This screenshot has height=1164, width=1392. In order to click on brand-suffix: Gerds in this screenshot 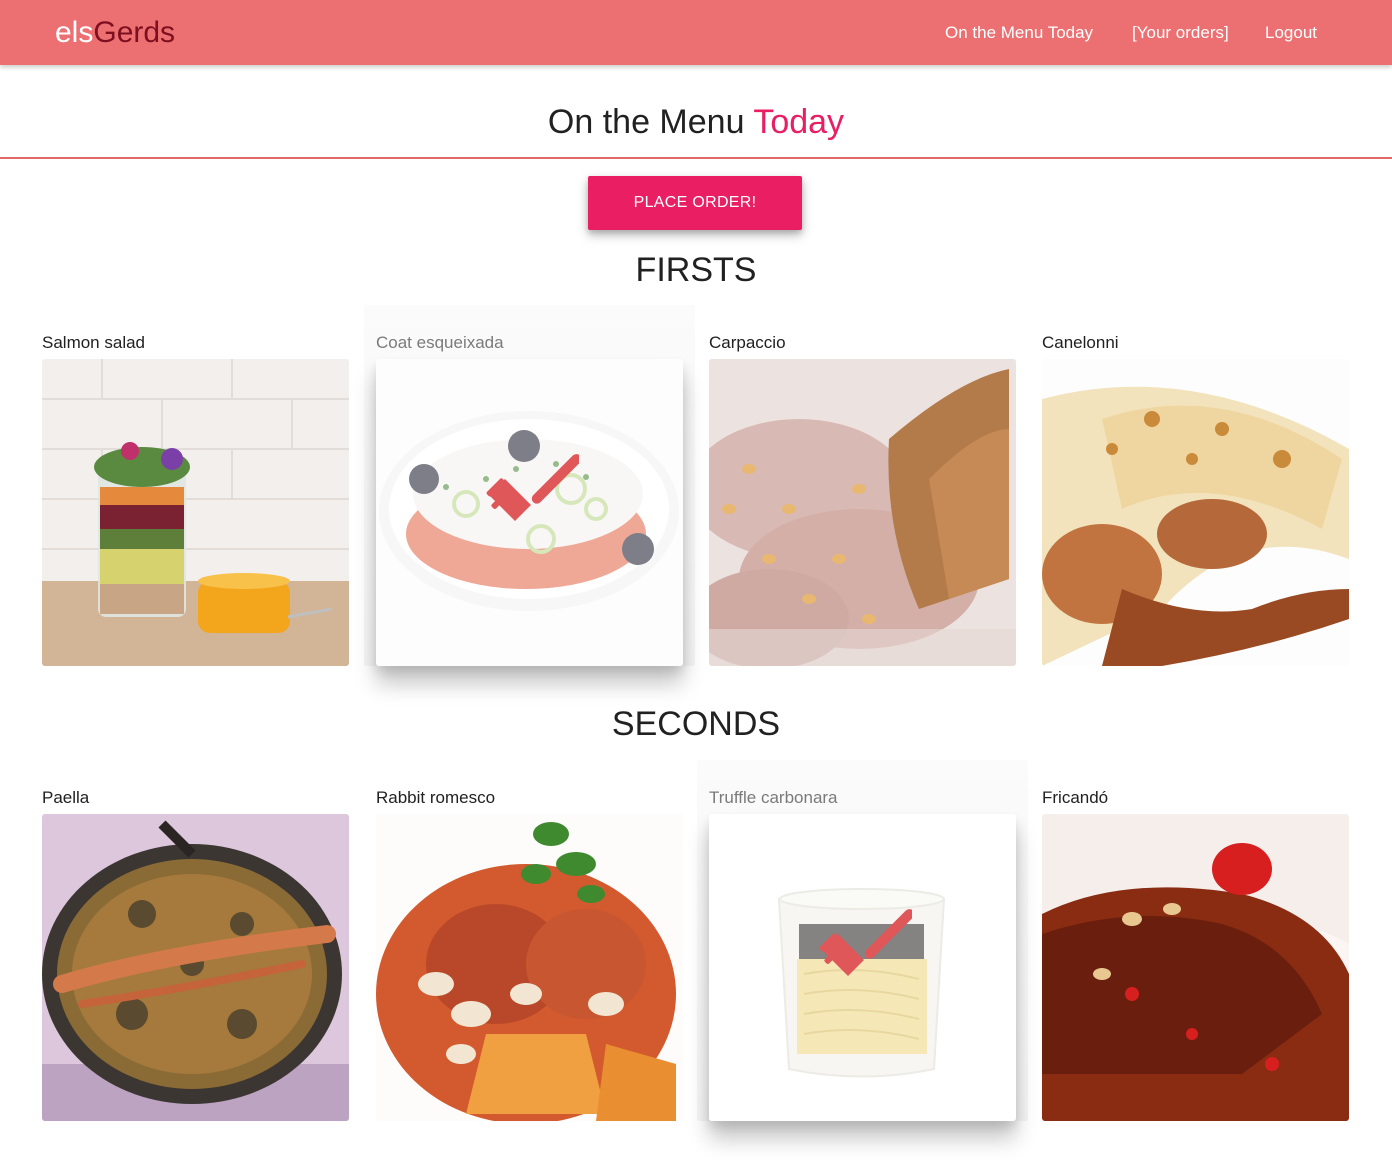, I will do `click(134, 32)`.